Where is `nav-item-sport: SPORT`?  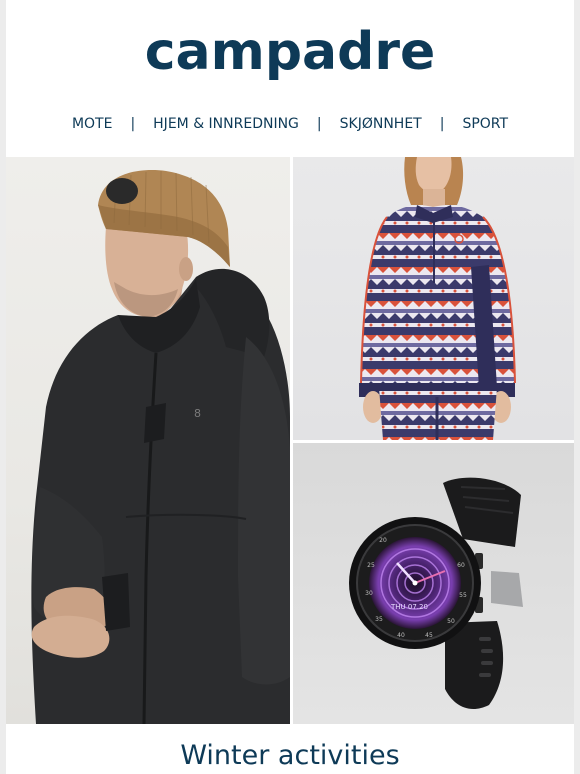 nav-item-sport: SPORT is located at coordinates (485, 124).